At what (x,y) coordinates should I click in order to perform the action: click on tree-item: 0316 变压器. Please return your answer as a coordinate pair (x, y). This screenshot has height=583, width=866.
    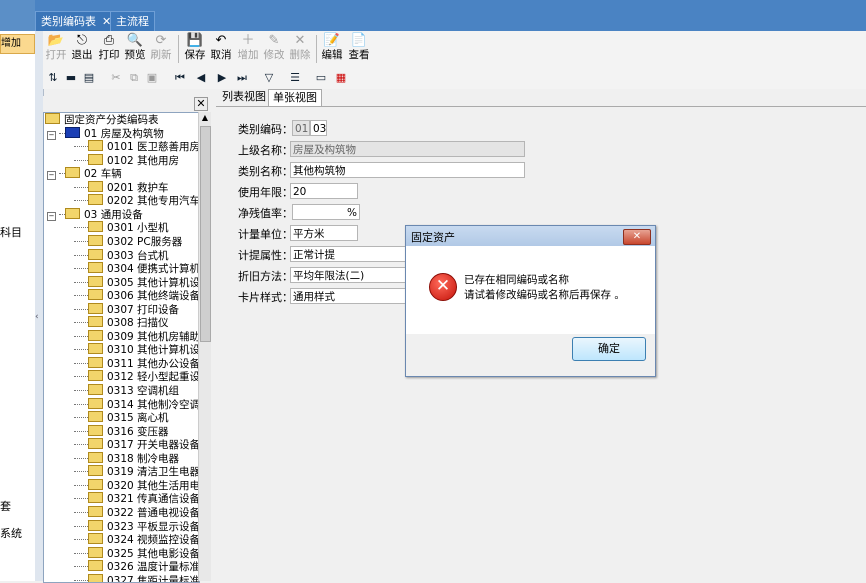
    Looking at the image, I should click on (121, 431).